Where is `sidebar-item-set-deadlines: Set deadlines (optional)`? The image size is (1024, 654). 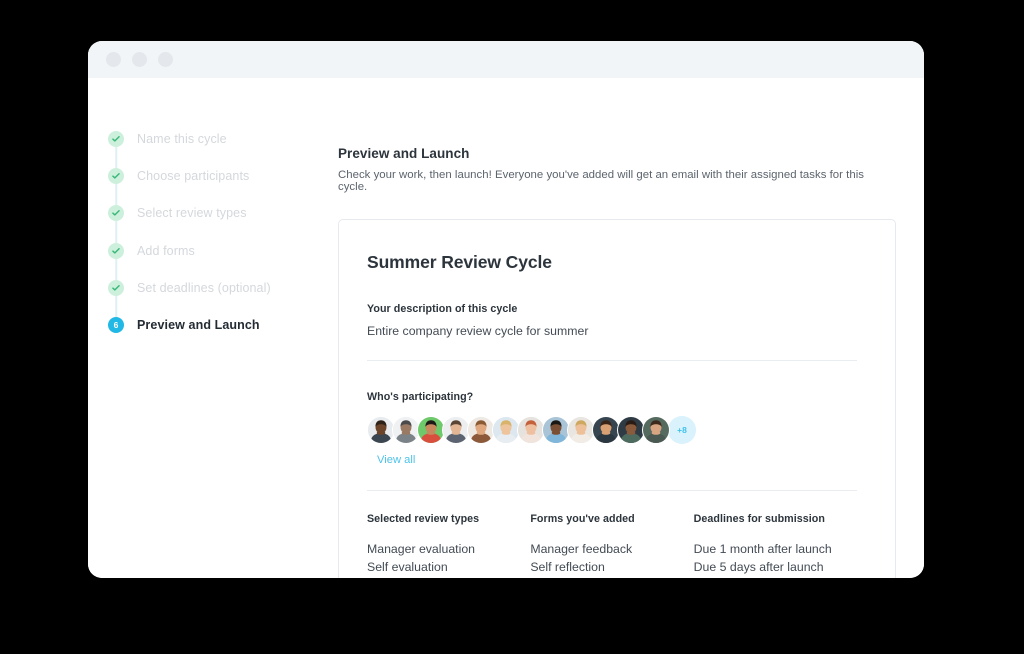
sidebar-item-set-deadlines: Set deadlines (optional) is located at coordinates (223, 287).